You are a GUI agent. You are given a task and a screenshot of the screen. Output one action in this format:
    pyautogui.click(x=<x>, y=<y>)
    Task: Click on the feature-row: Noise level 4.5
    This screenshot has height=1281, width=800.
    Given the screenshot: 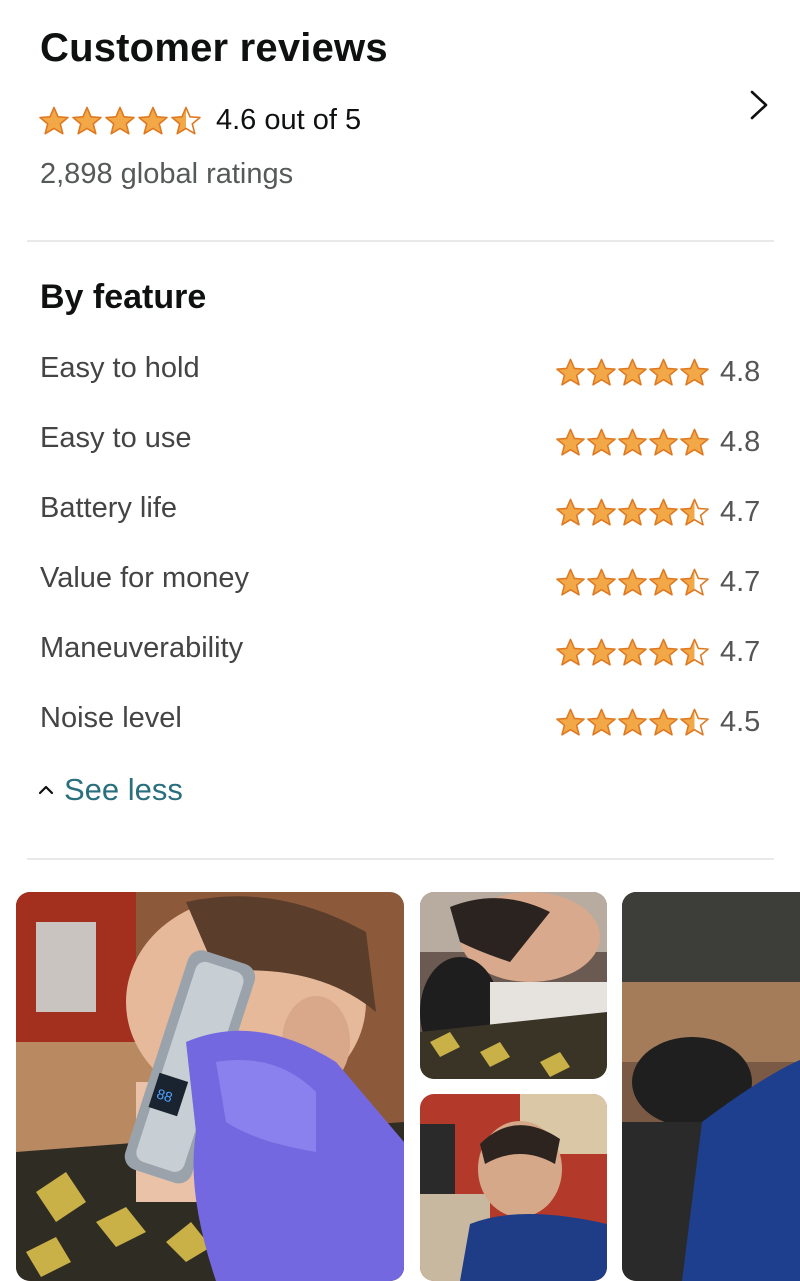 What is the action you would take?
    pyautogui.click(x=401, y=722)
    